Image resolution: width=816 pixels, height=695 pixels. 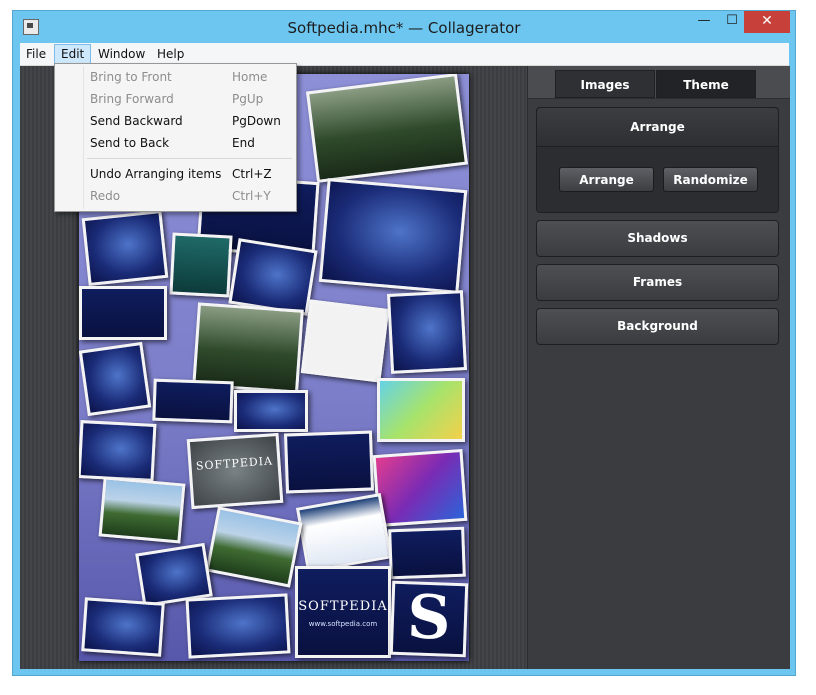 I want to click on collage-photo: SOFTPEDIA www.softpedia.com, so click(x=343, y=612).